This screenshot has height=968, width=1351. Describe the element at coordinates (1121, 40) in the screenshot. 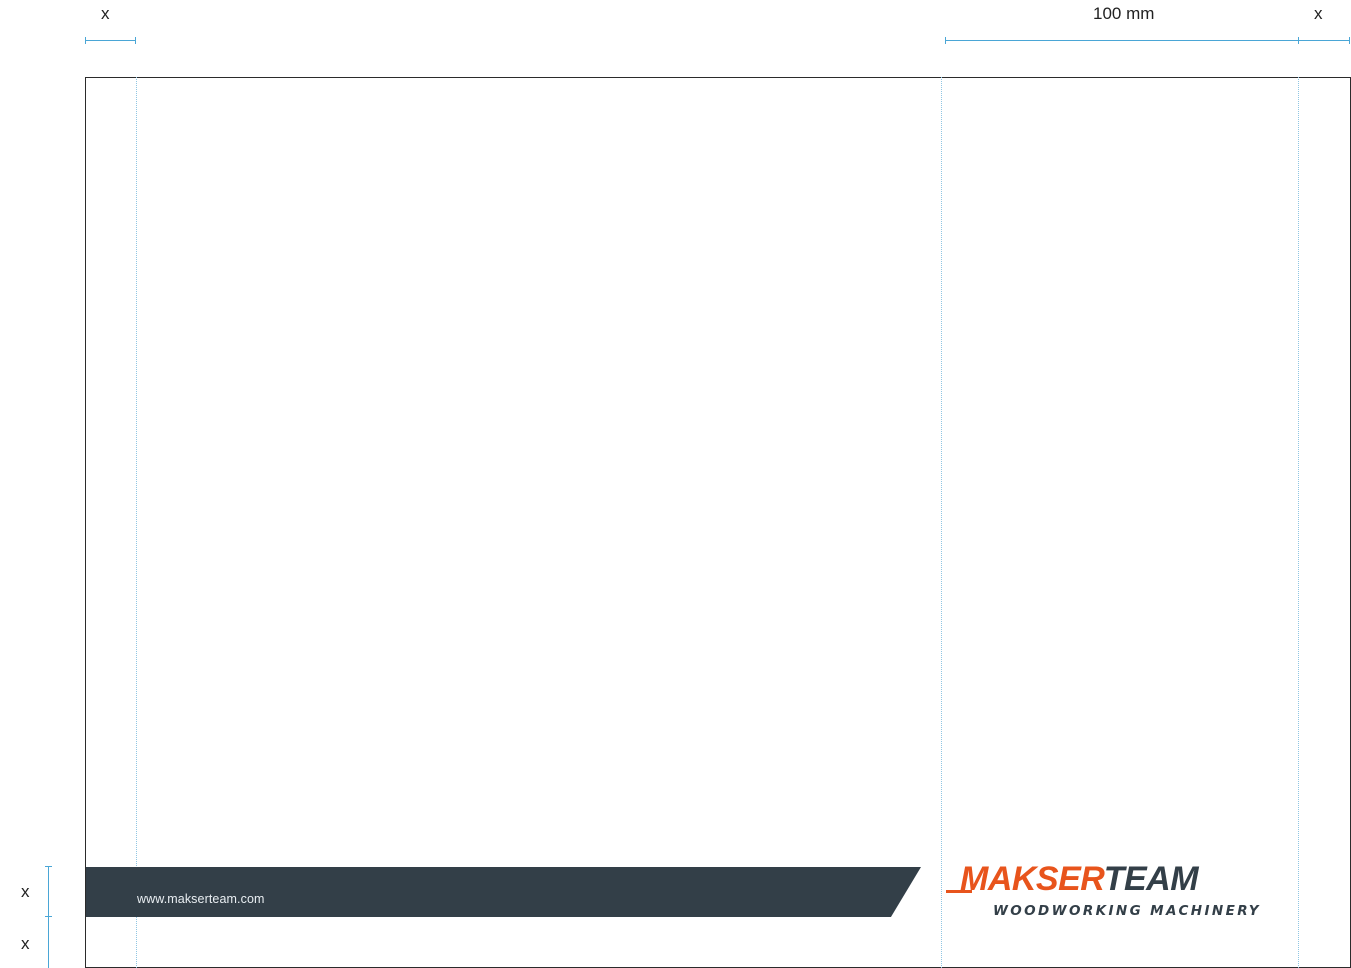

I see `dimension-line-width` at that location.